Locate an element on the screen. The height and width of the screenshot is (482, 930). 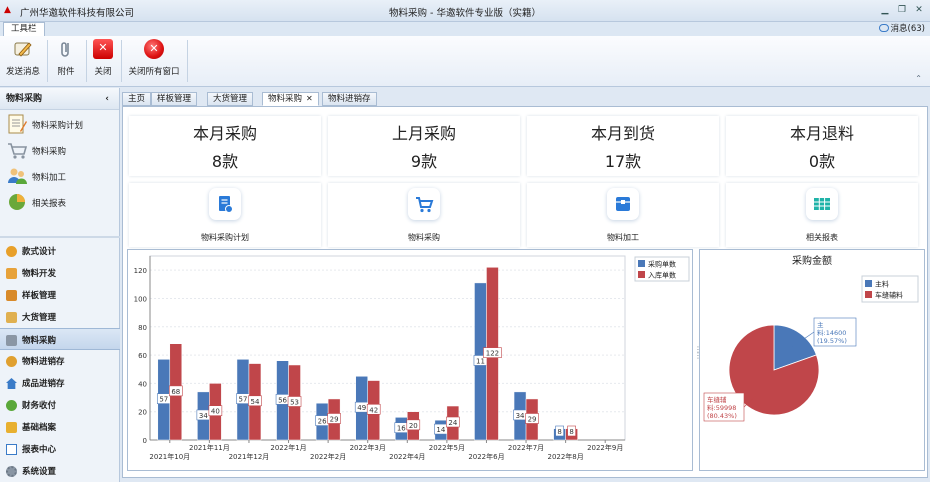
nav-item-label: 系统设置 is located at coordinates (39, 472).